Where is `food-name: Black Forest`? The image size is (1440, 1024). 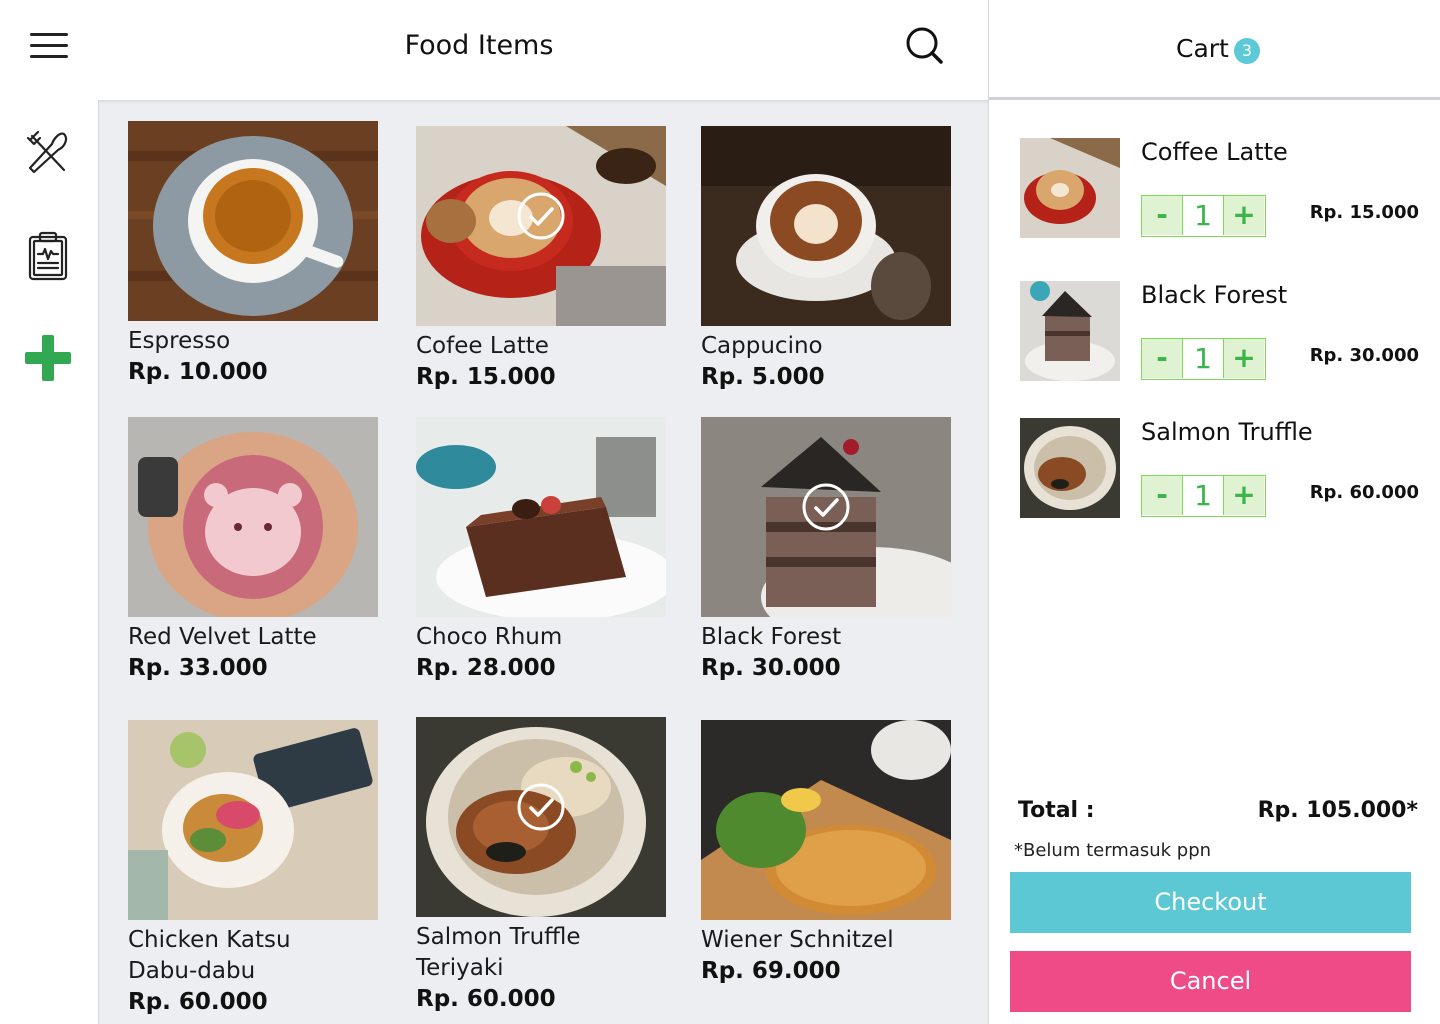
food-name: Black Forest is located at coordinates (771, 637).